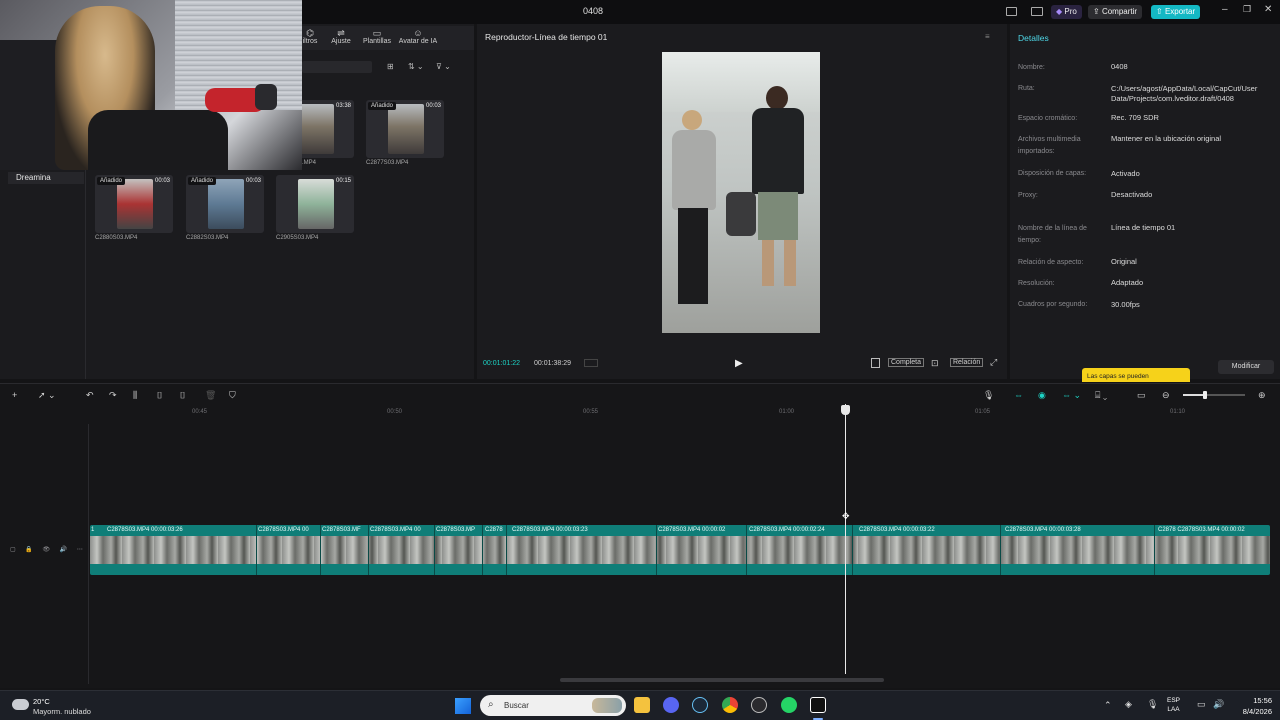 This screenshot has height=720, width=1280. Describe the element at coordinates (671, 705) in the screenshot. I see `discord-icon` at that location.